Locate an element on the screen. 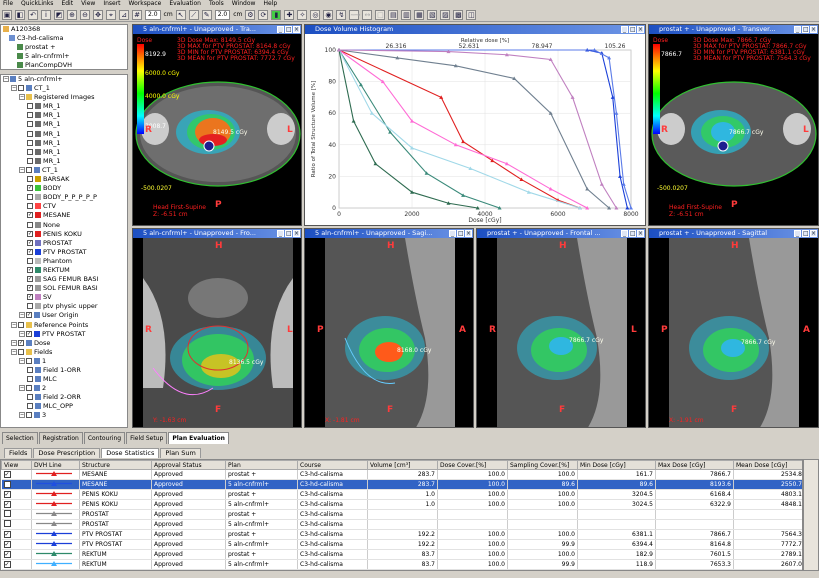 This screenshot has width=819, height=578. column-header: Sampling Cover.[%] is located at coordinates (542, 465).